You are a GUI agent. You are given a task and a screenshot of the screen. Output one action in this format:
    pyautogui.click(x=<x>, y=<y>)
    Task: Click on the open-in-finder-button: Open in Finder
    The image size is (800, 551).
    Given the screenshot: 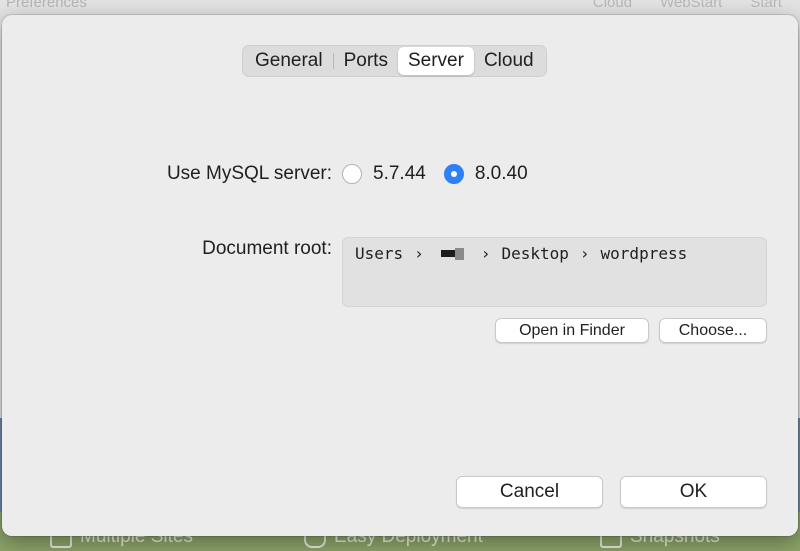 What is the action you would take?
    pyautogui.click(x=572, y=330)
    